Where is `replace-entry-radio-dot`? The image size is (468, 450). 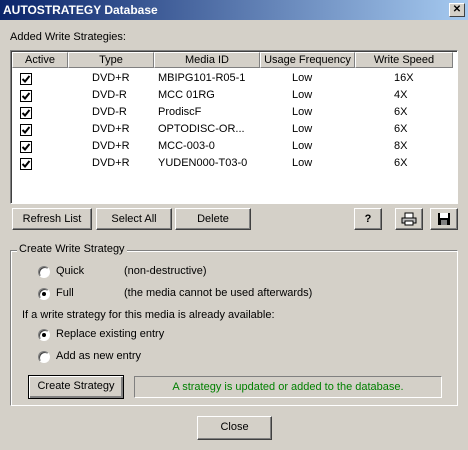
replace-entry-radio-dot is located at coordinates (44, 335).